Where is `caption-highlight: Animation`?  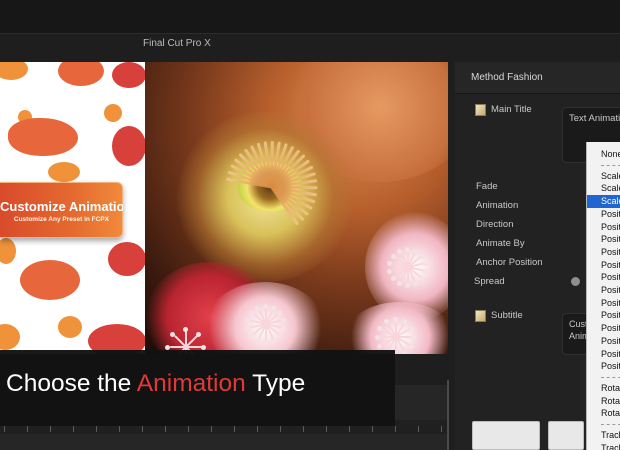
caption-highlight: Animation is located at coordinates (191, 383).